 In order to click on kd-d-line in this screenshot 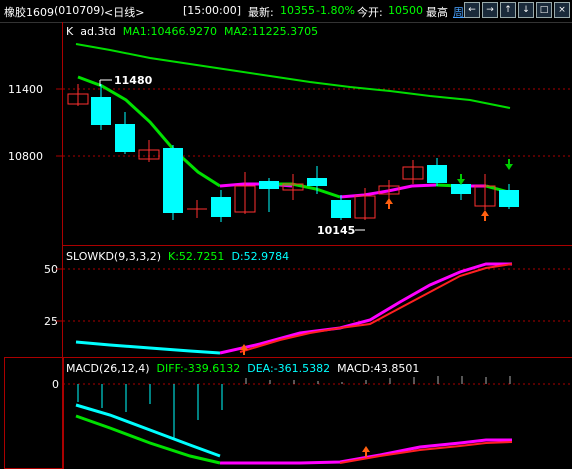, I will do `click(148, 347)`.